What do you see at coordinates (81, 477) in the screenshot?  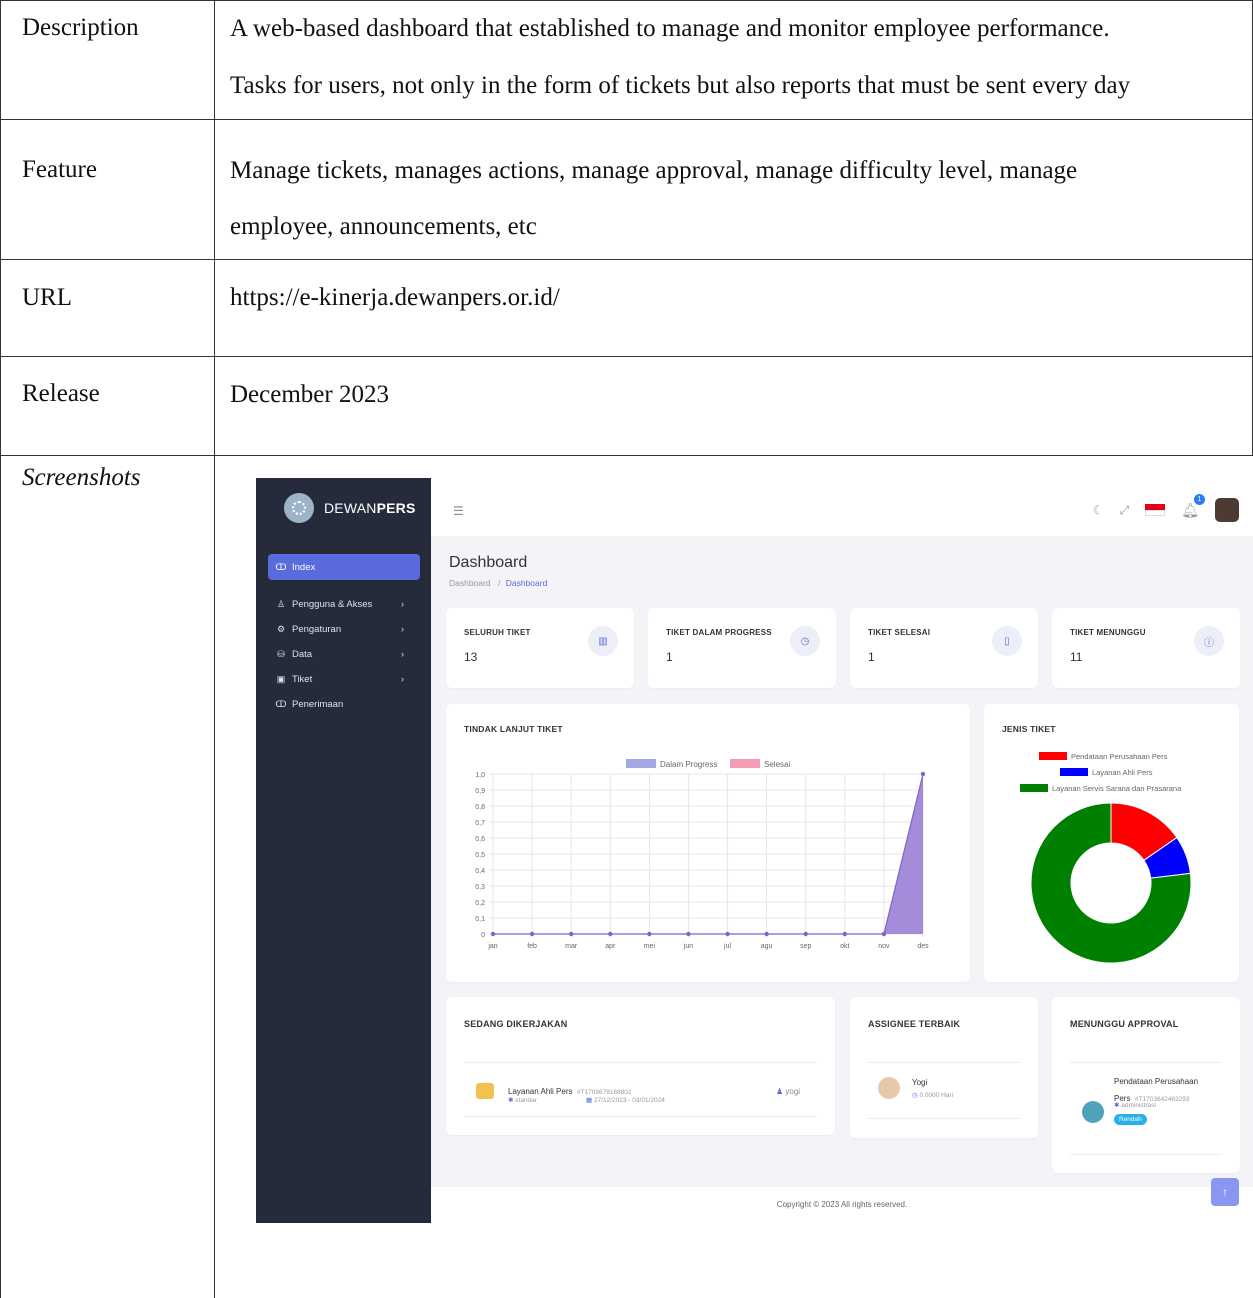 I see `row-label-screenshots: Screenshots` at bounding box center [81, 477].